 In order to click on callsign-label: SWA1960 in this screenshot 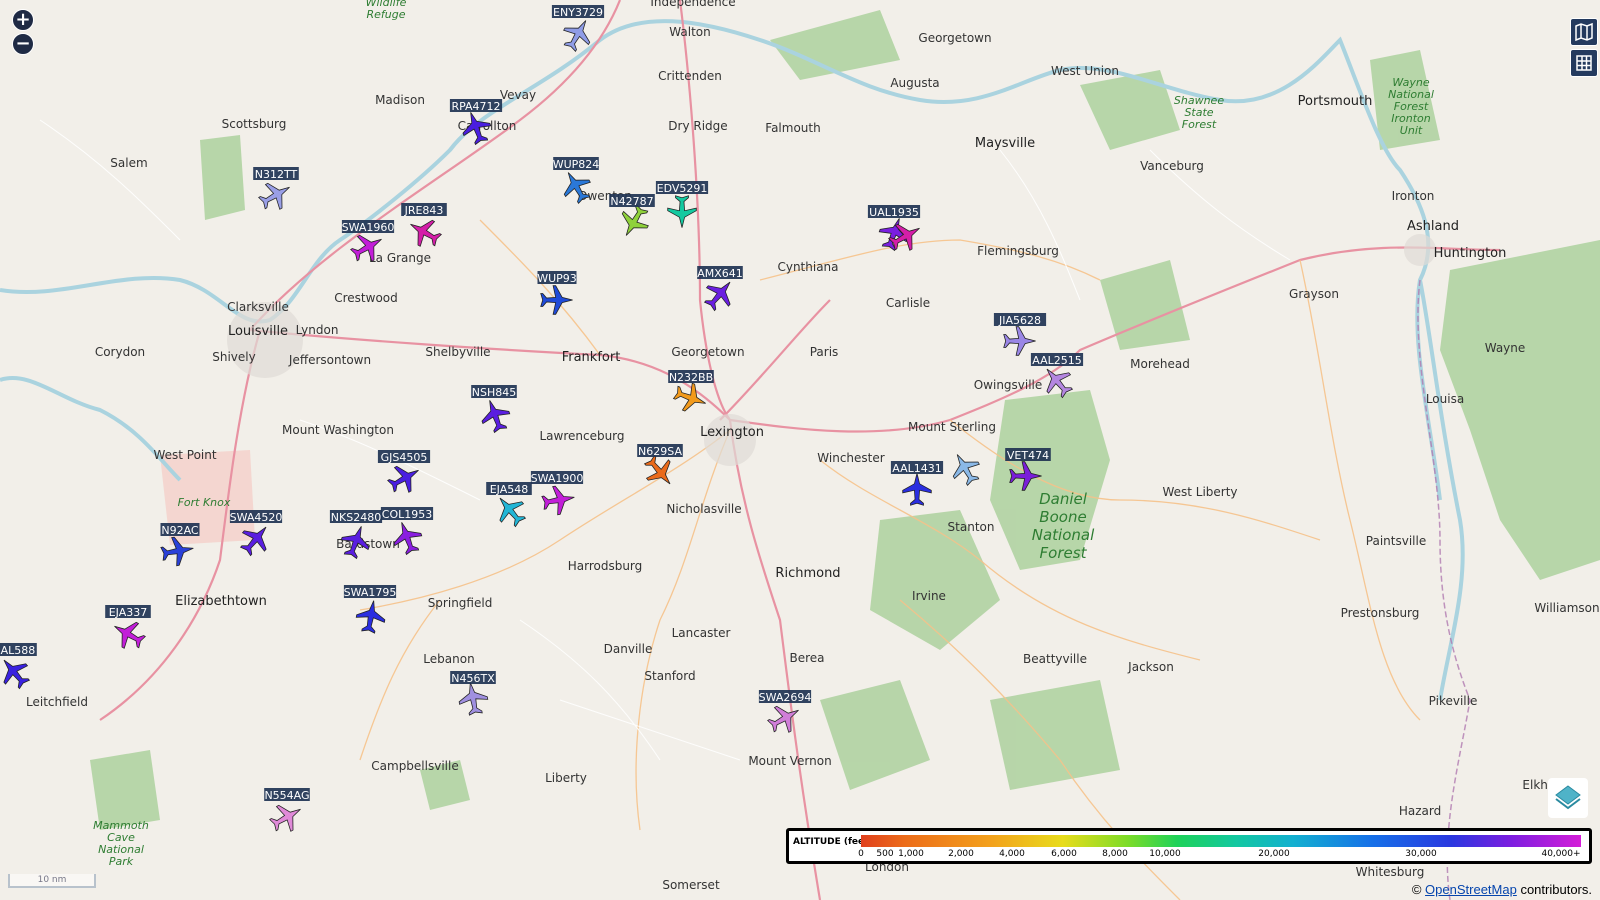, I will do `click(368, 227)`.